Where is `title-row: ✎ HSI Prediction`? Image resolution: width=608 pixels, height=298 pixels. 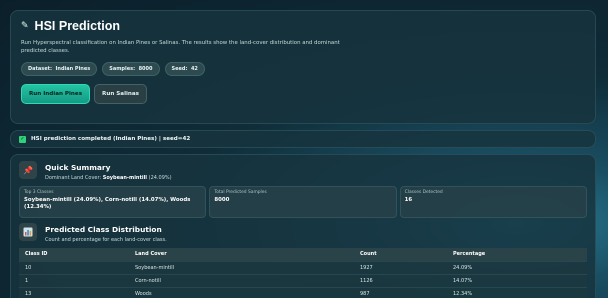
title-row: ✎ HSI Prediction is located at coordinates (303, 26).